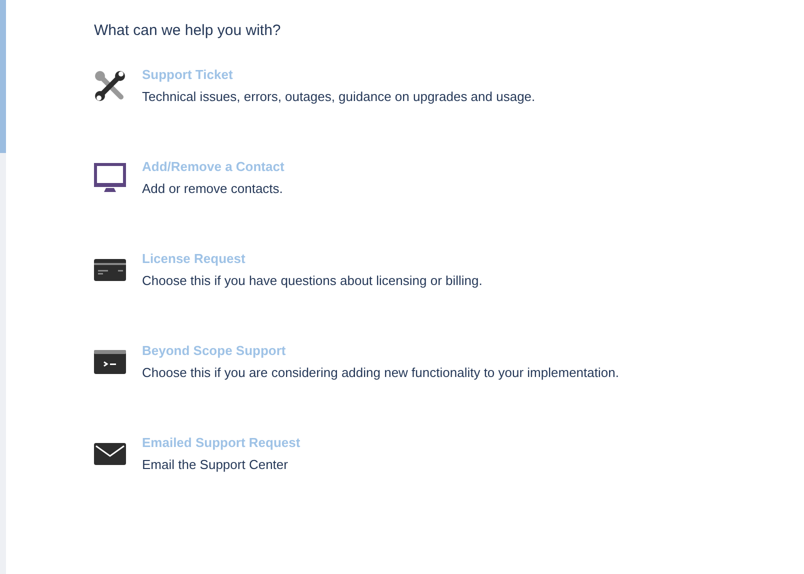  What do you see at coordinates (110, 362) in the screenshot?
I see `terminal-icon` at bounding box center [110, 362].